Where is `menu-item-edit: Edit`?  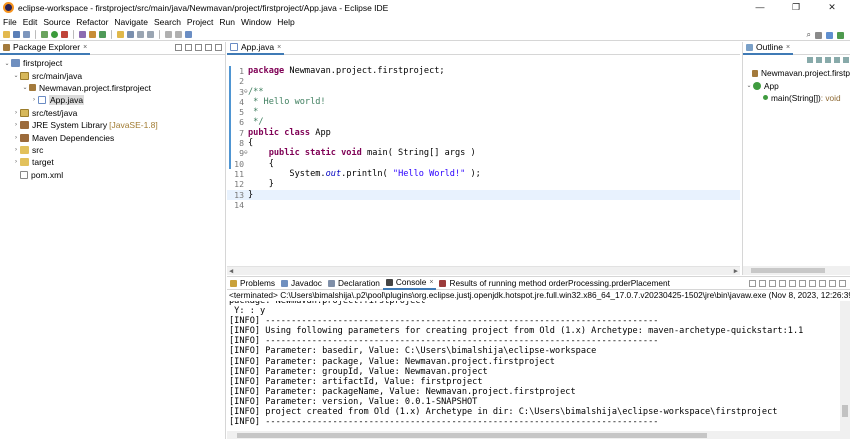
menu-item-edit: Edit is located at coordinates (30, 22).